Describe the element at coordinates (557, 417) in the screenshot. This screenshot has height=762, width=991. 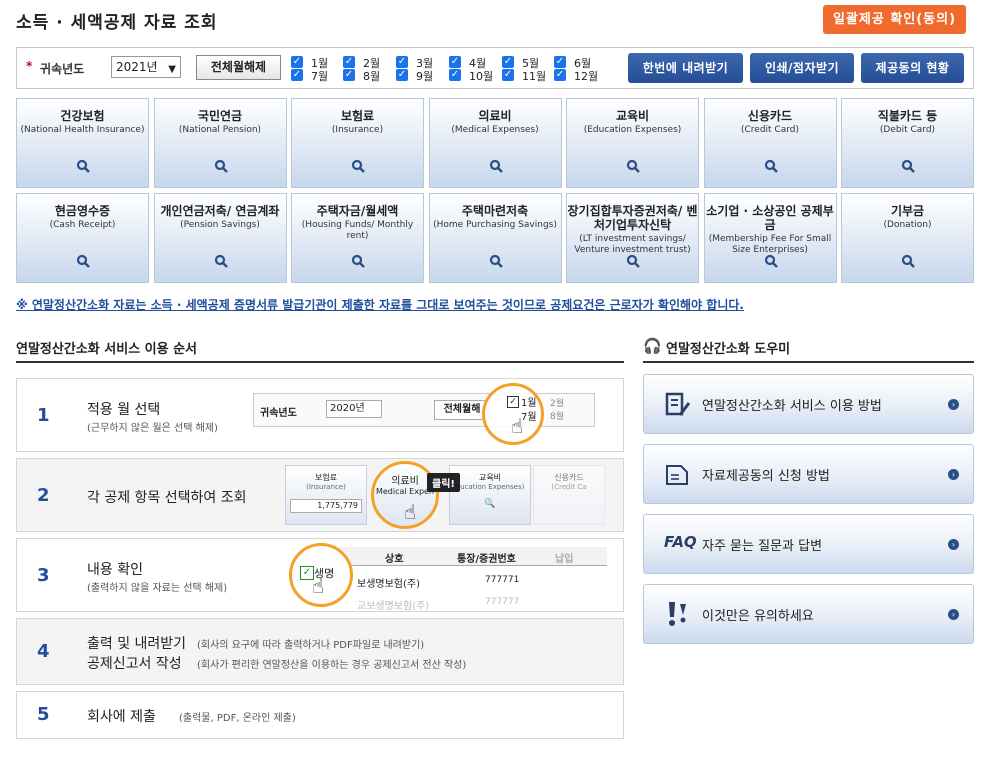
I see `ill-month: 8월` at that location.